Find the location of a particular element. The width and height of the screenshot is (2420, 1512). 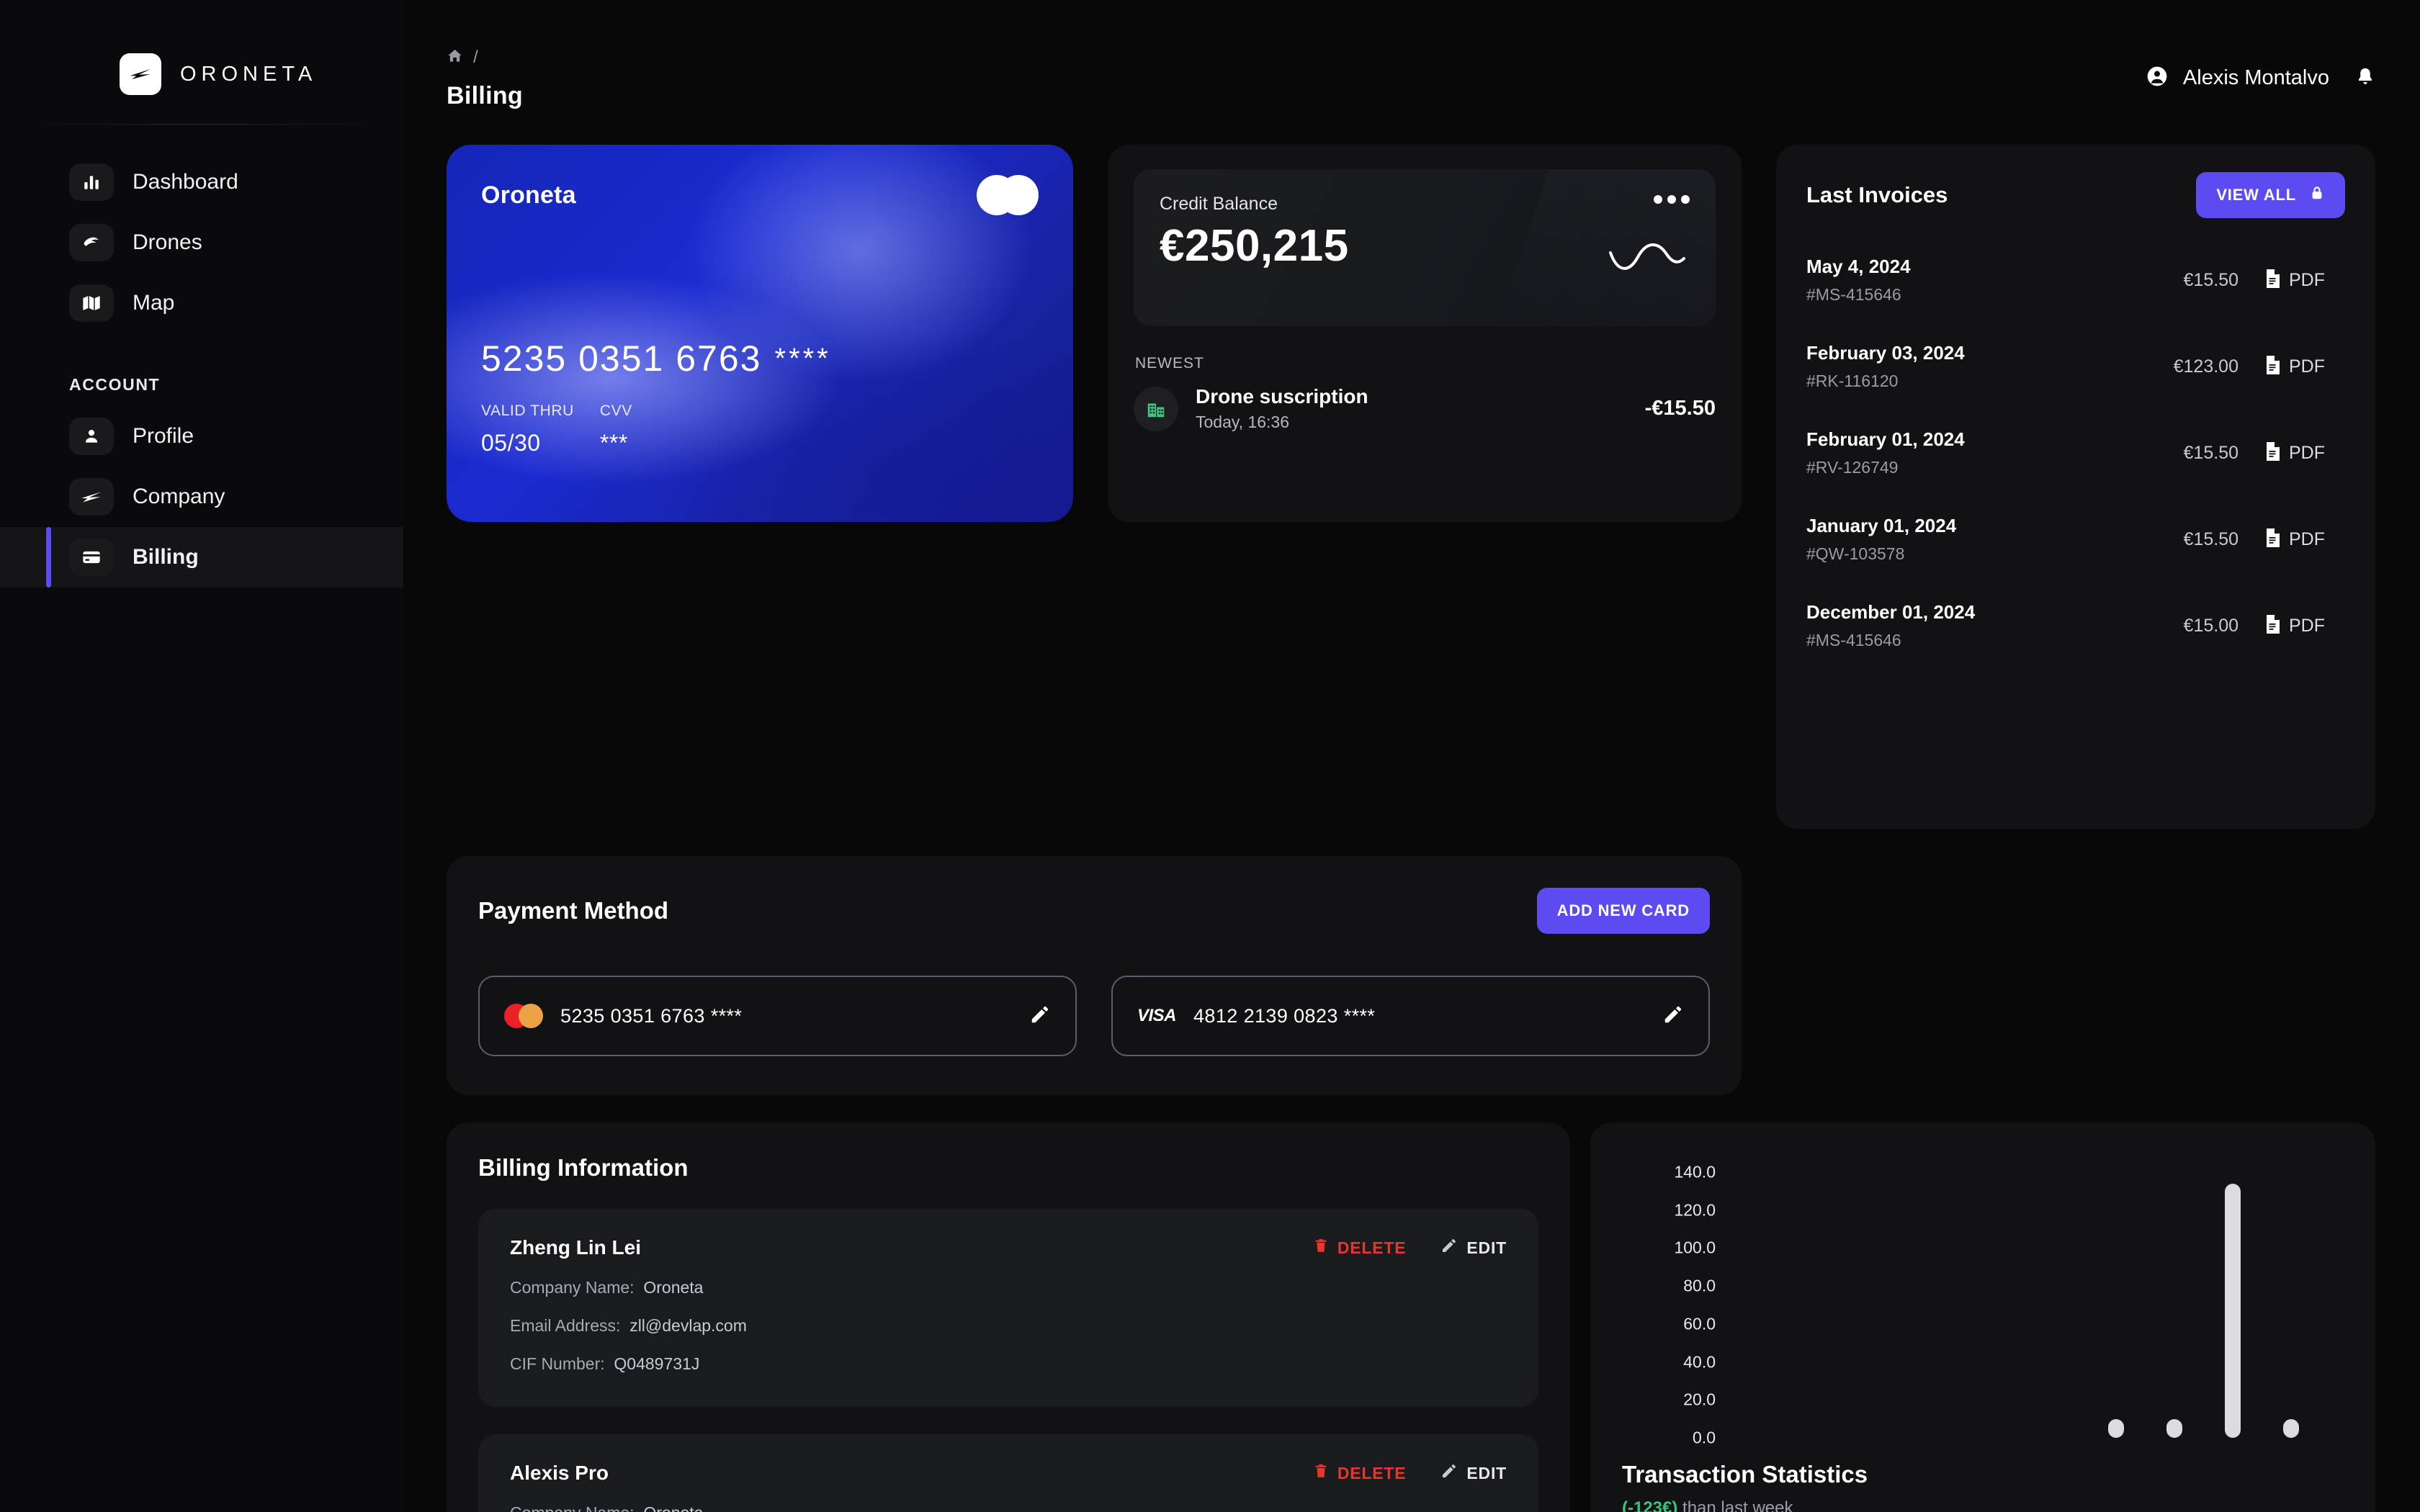

chart-y-tick: 20.0 is located at coordinates (1699, 1399).